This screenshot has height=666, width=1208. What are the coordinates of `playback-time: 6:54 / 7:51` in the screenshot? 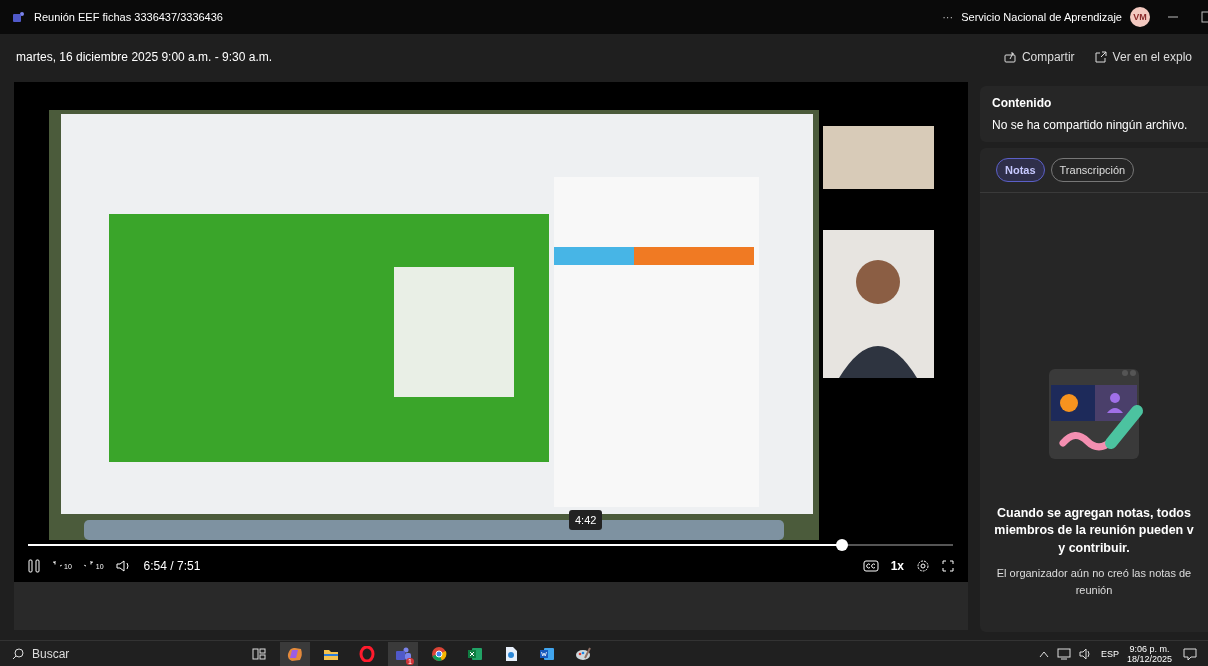 It's located at (172, 566).